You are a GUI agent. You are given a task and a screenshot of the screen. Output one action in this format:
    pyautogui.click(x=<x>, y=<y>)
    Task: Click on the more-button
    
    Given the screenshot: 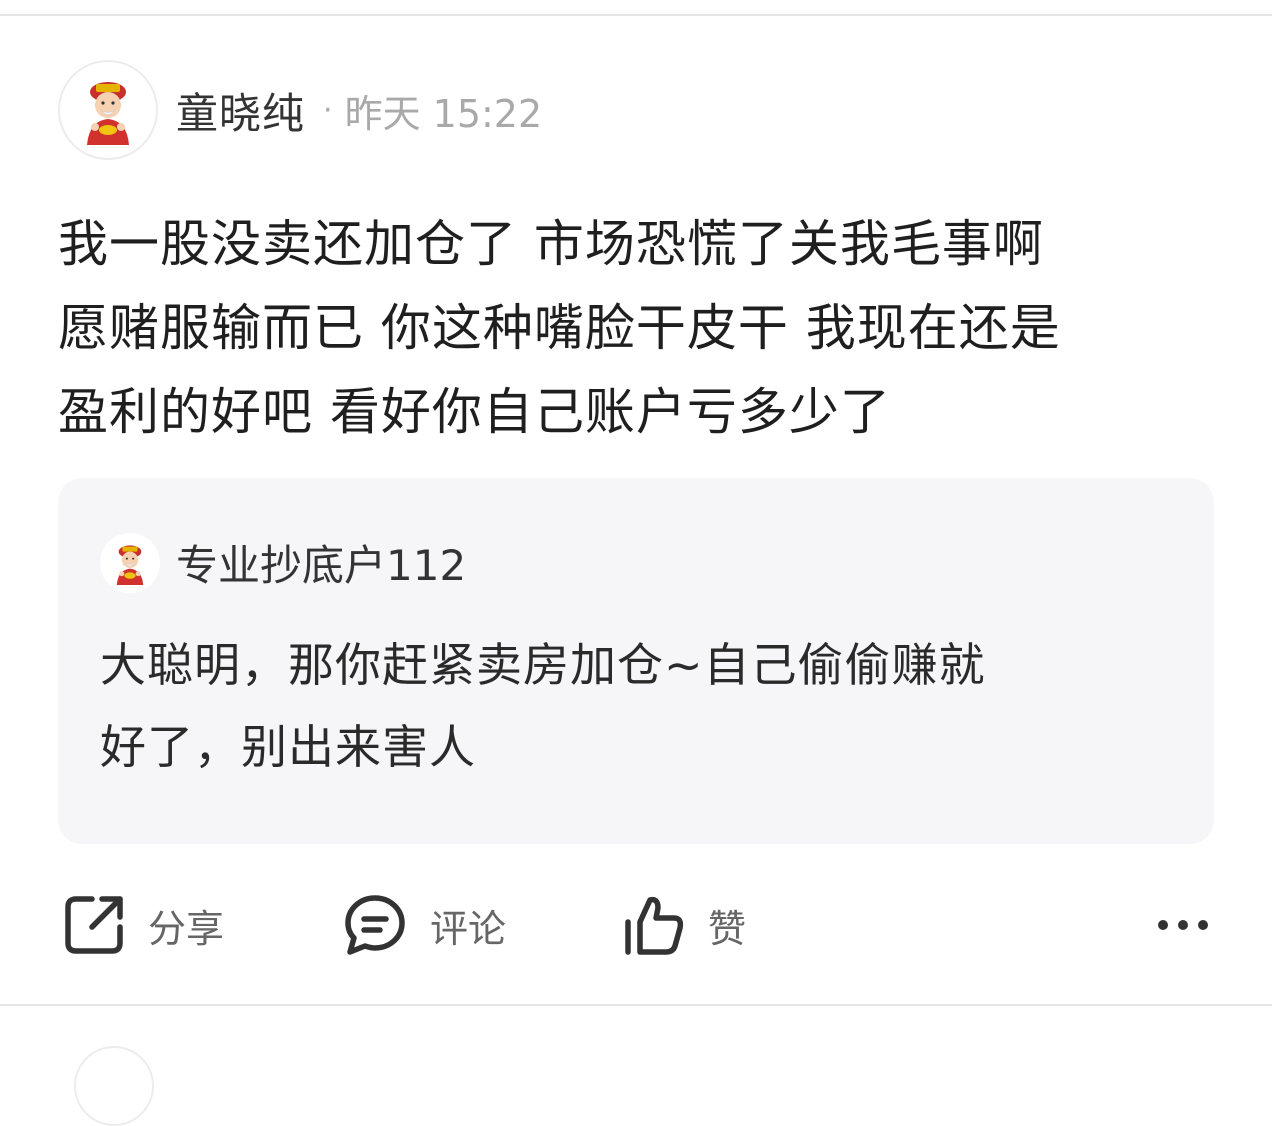 What is the action you would take?
    pyautogui.click(x=1183, y=925)
    